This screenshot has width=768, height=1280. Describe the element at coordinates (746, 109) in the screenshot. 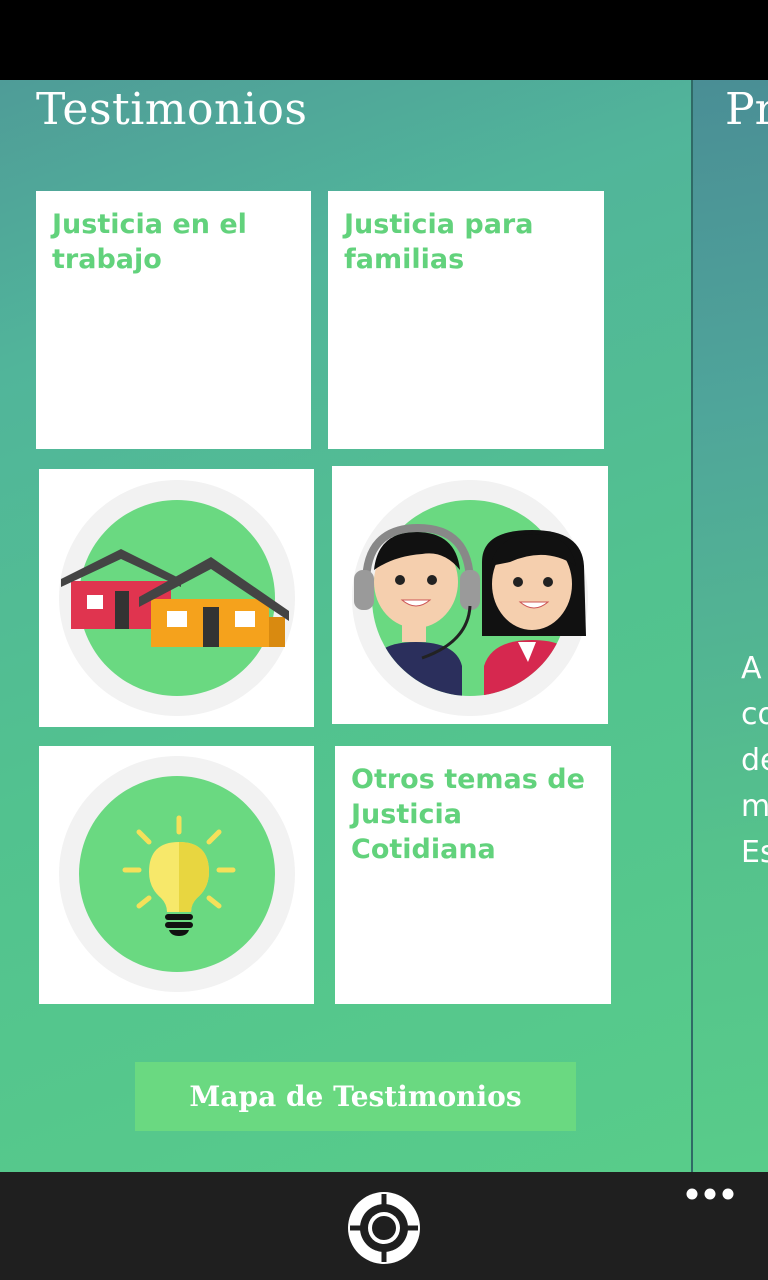

I see `next-panel-title: Pr` at that location.